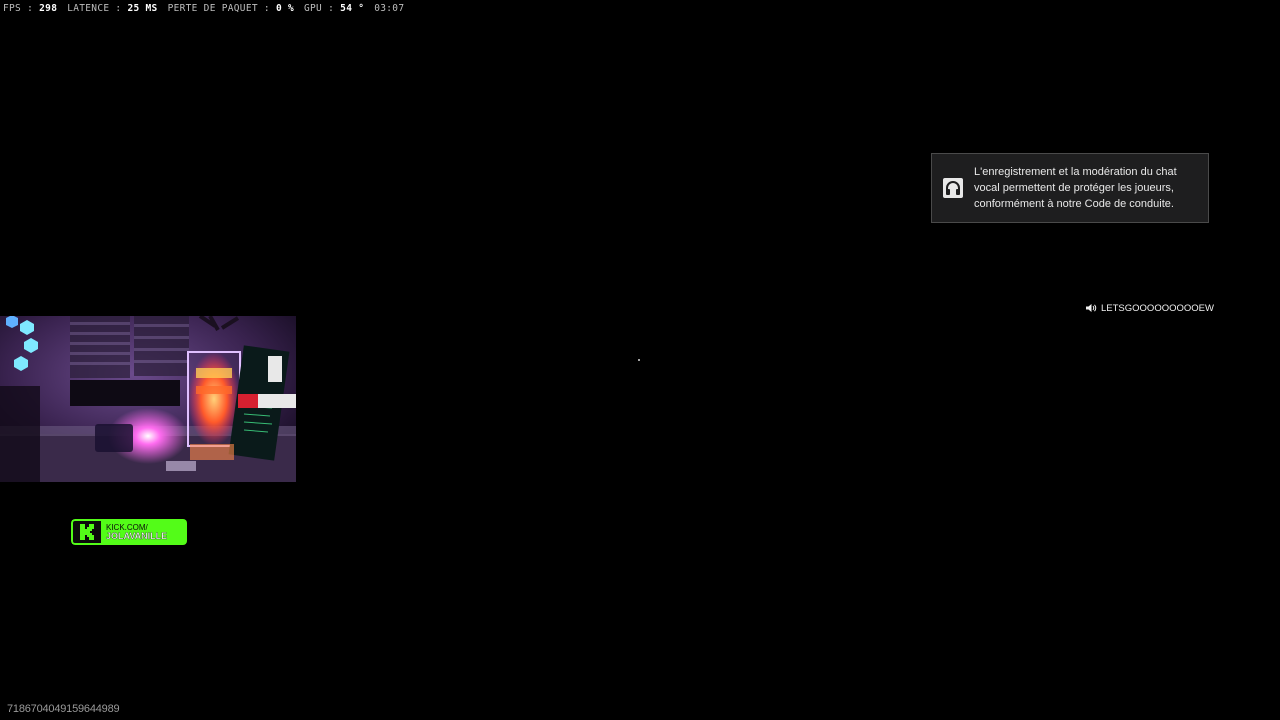  What do you see at coordinates (212, 8) in the screenshot?
I see `packet-loss-label: PERTE DE PAQUET` at bounding box center [212, 8].